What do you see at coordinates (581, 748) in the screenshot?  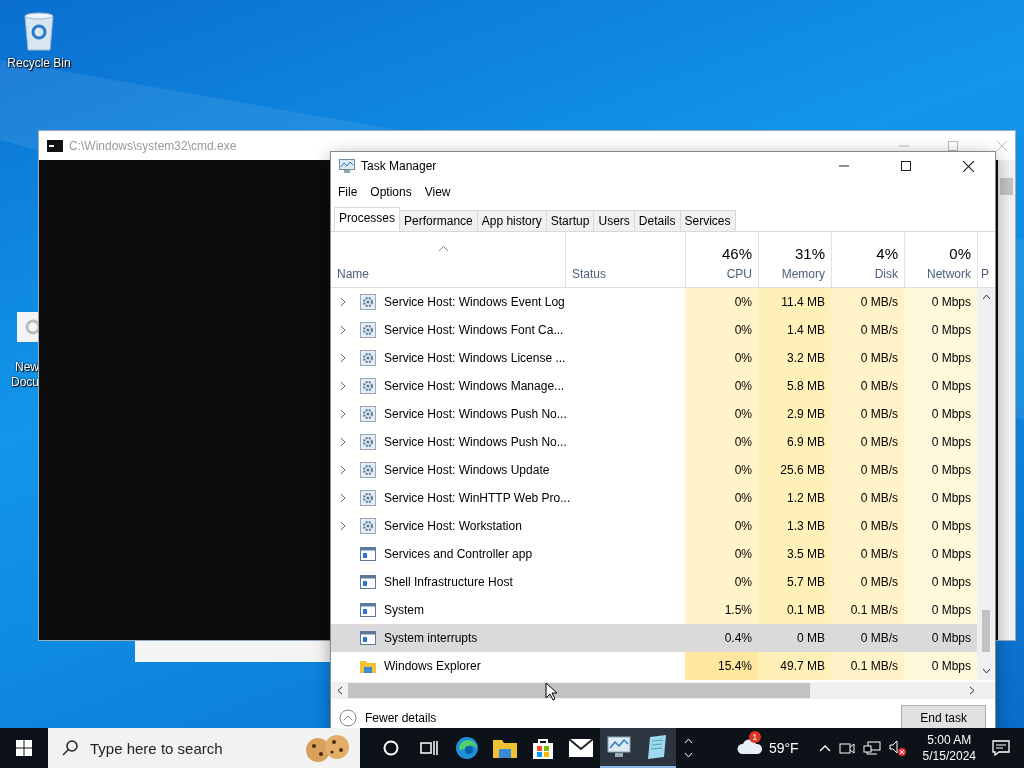 I see `envelope-icon` at bounding box center [581, 748].